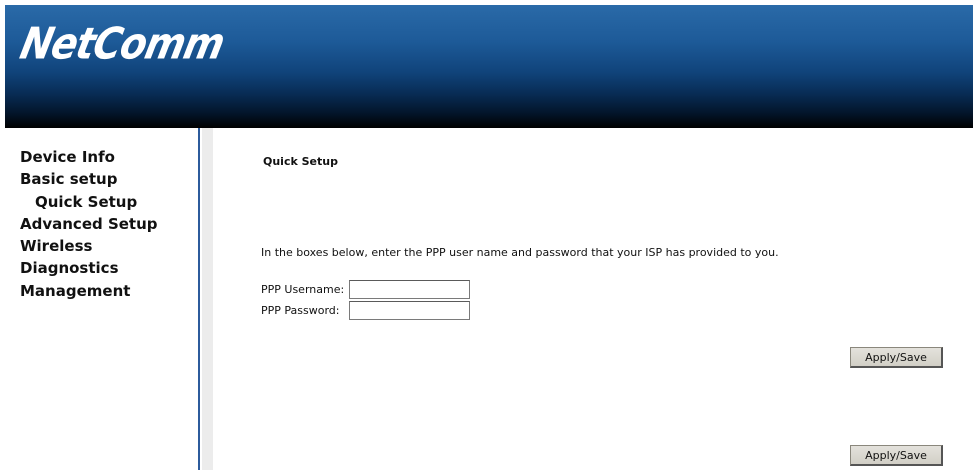 Image resolution: width=978 pixels, height=470 pixels. What do you see at coordinates (101, 268) in the screenshot?
I see `sidebar-item-diagnostics: Diagnostics` at bounding box center [101, 268].